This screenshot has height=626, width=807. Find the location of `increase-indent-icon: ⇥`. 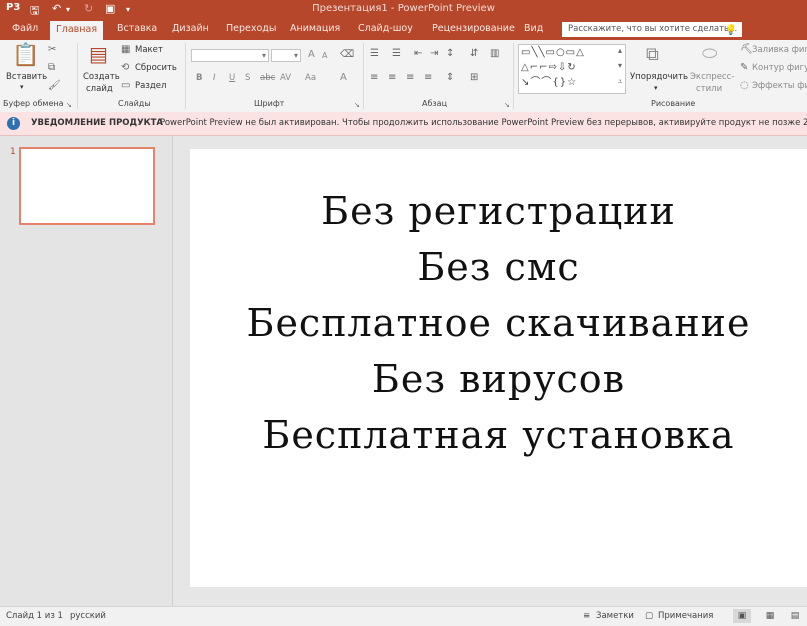

increase-indent-icon: ⇥ is located at coordinates (434, 54).